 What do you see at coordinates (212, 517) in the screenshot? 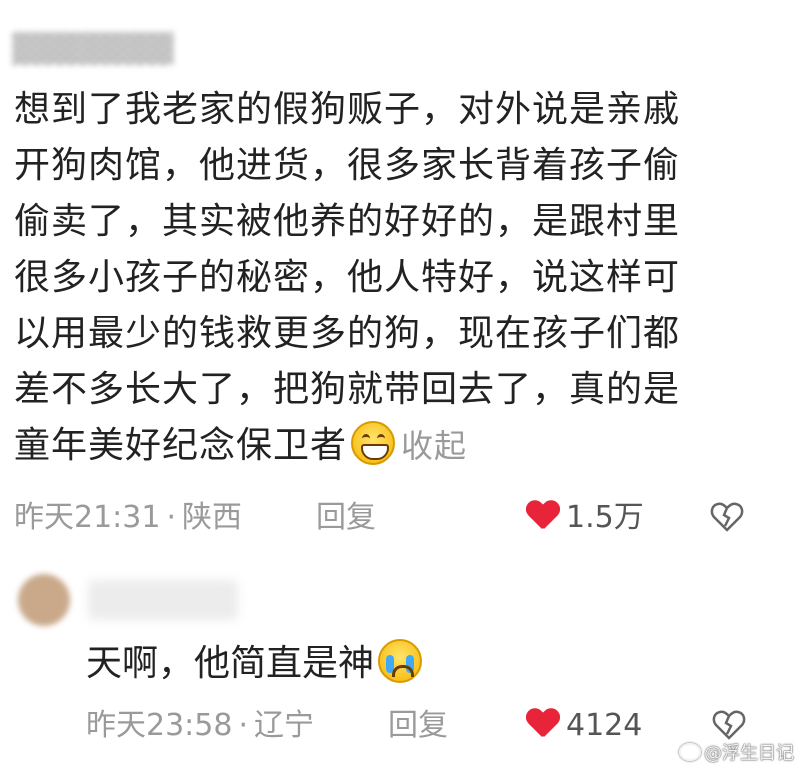
I see `location: 陕西` at bounding box center [212, 517].